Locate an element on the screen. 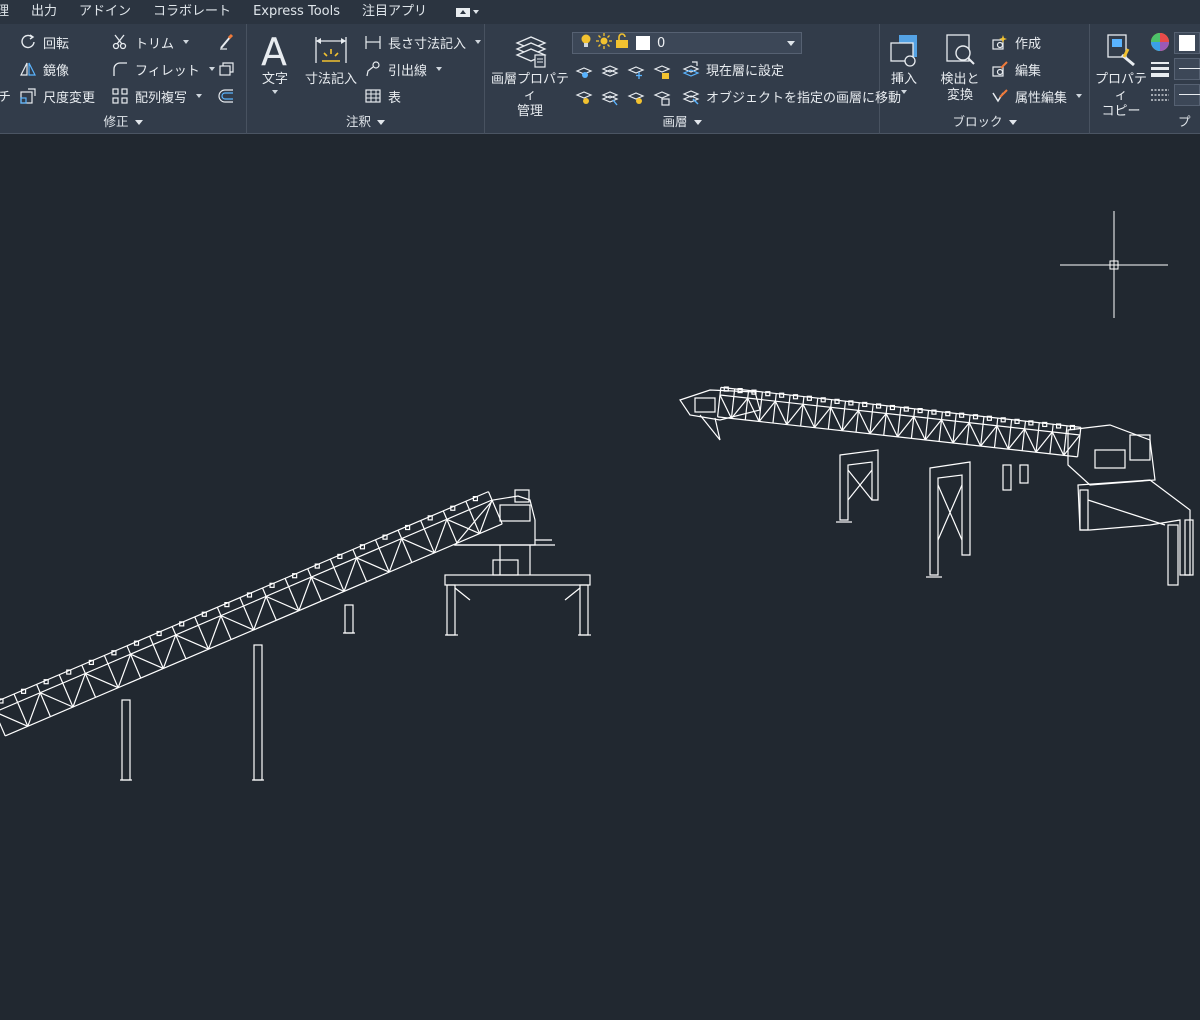 Image resolution: width=1200 pixels, height=1020 pixels. table-icon is located at coordinates (373, 96).